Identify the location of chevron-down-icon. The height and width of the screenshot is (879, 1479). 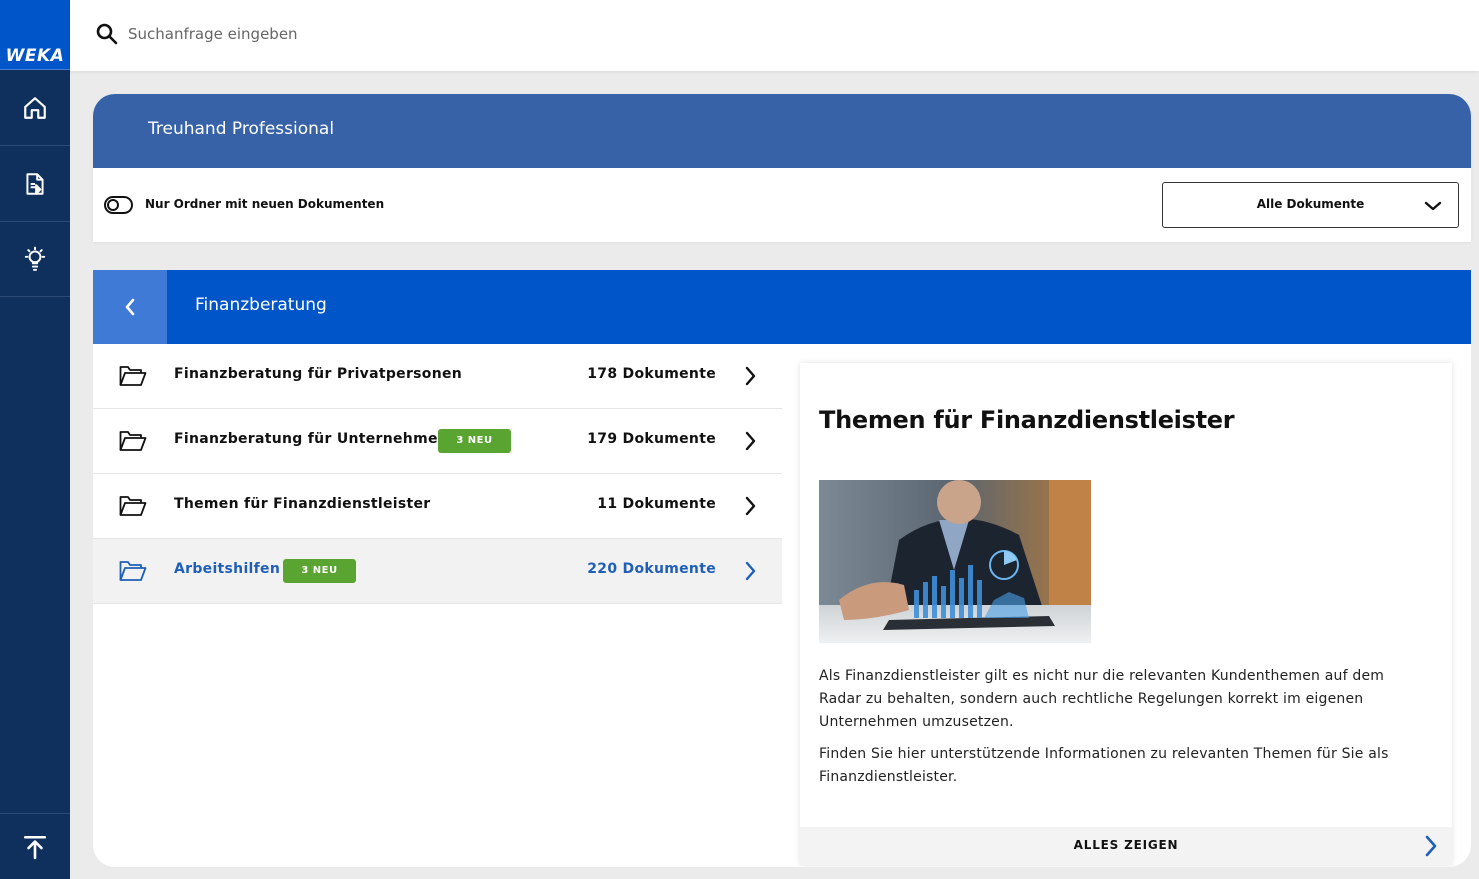
(1433, 206).